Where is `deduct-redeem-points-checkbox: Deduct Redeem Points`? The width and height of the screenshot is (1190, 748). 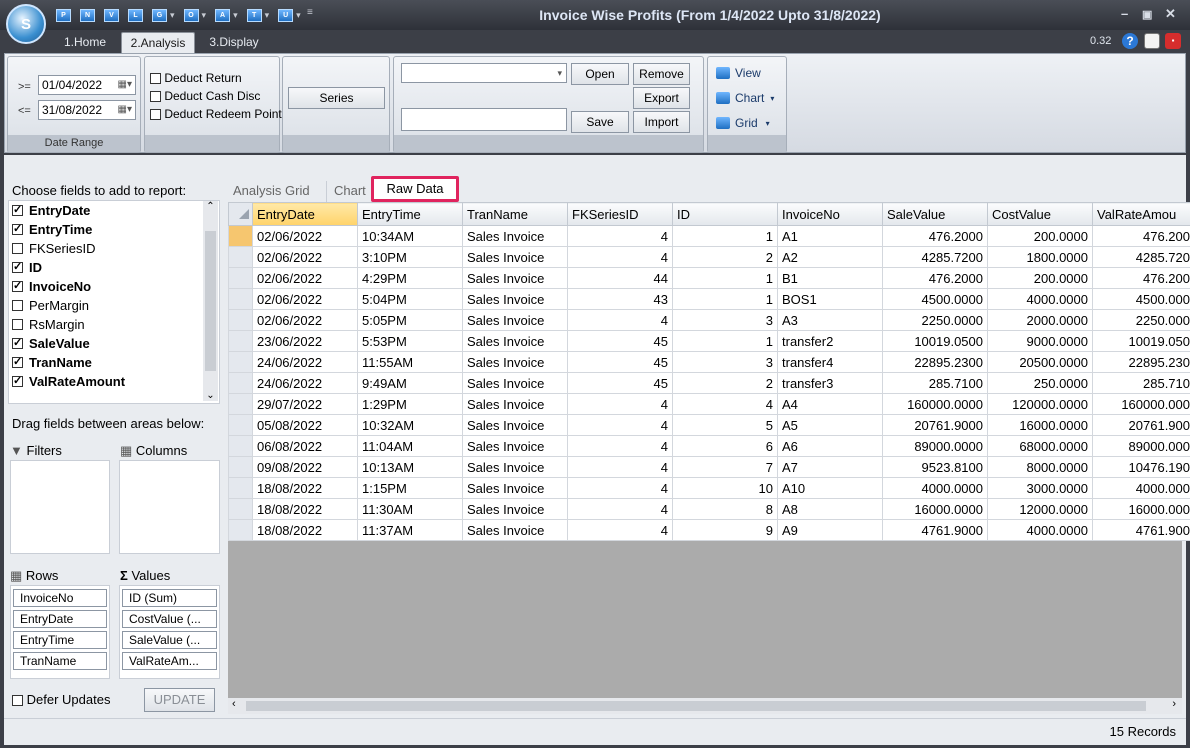 deduct-redeem-points-checkbox: Deduct Redeem Points is located at coordinates (219, 114).